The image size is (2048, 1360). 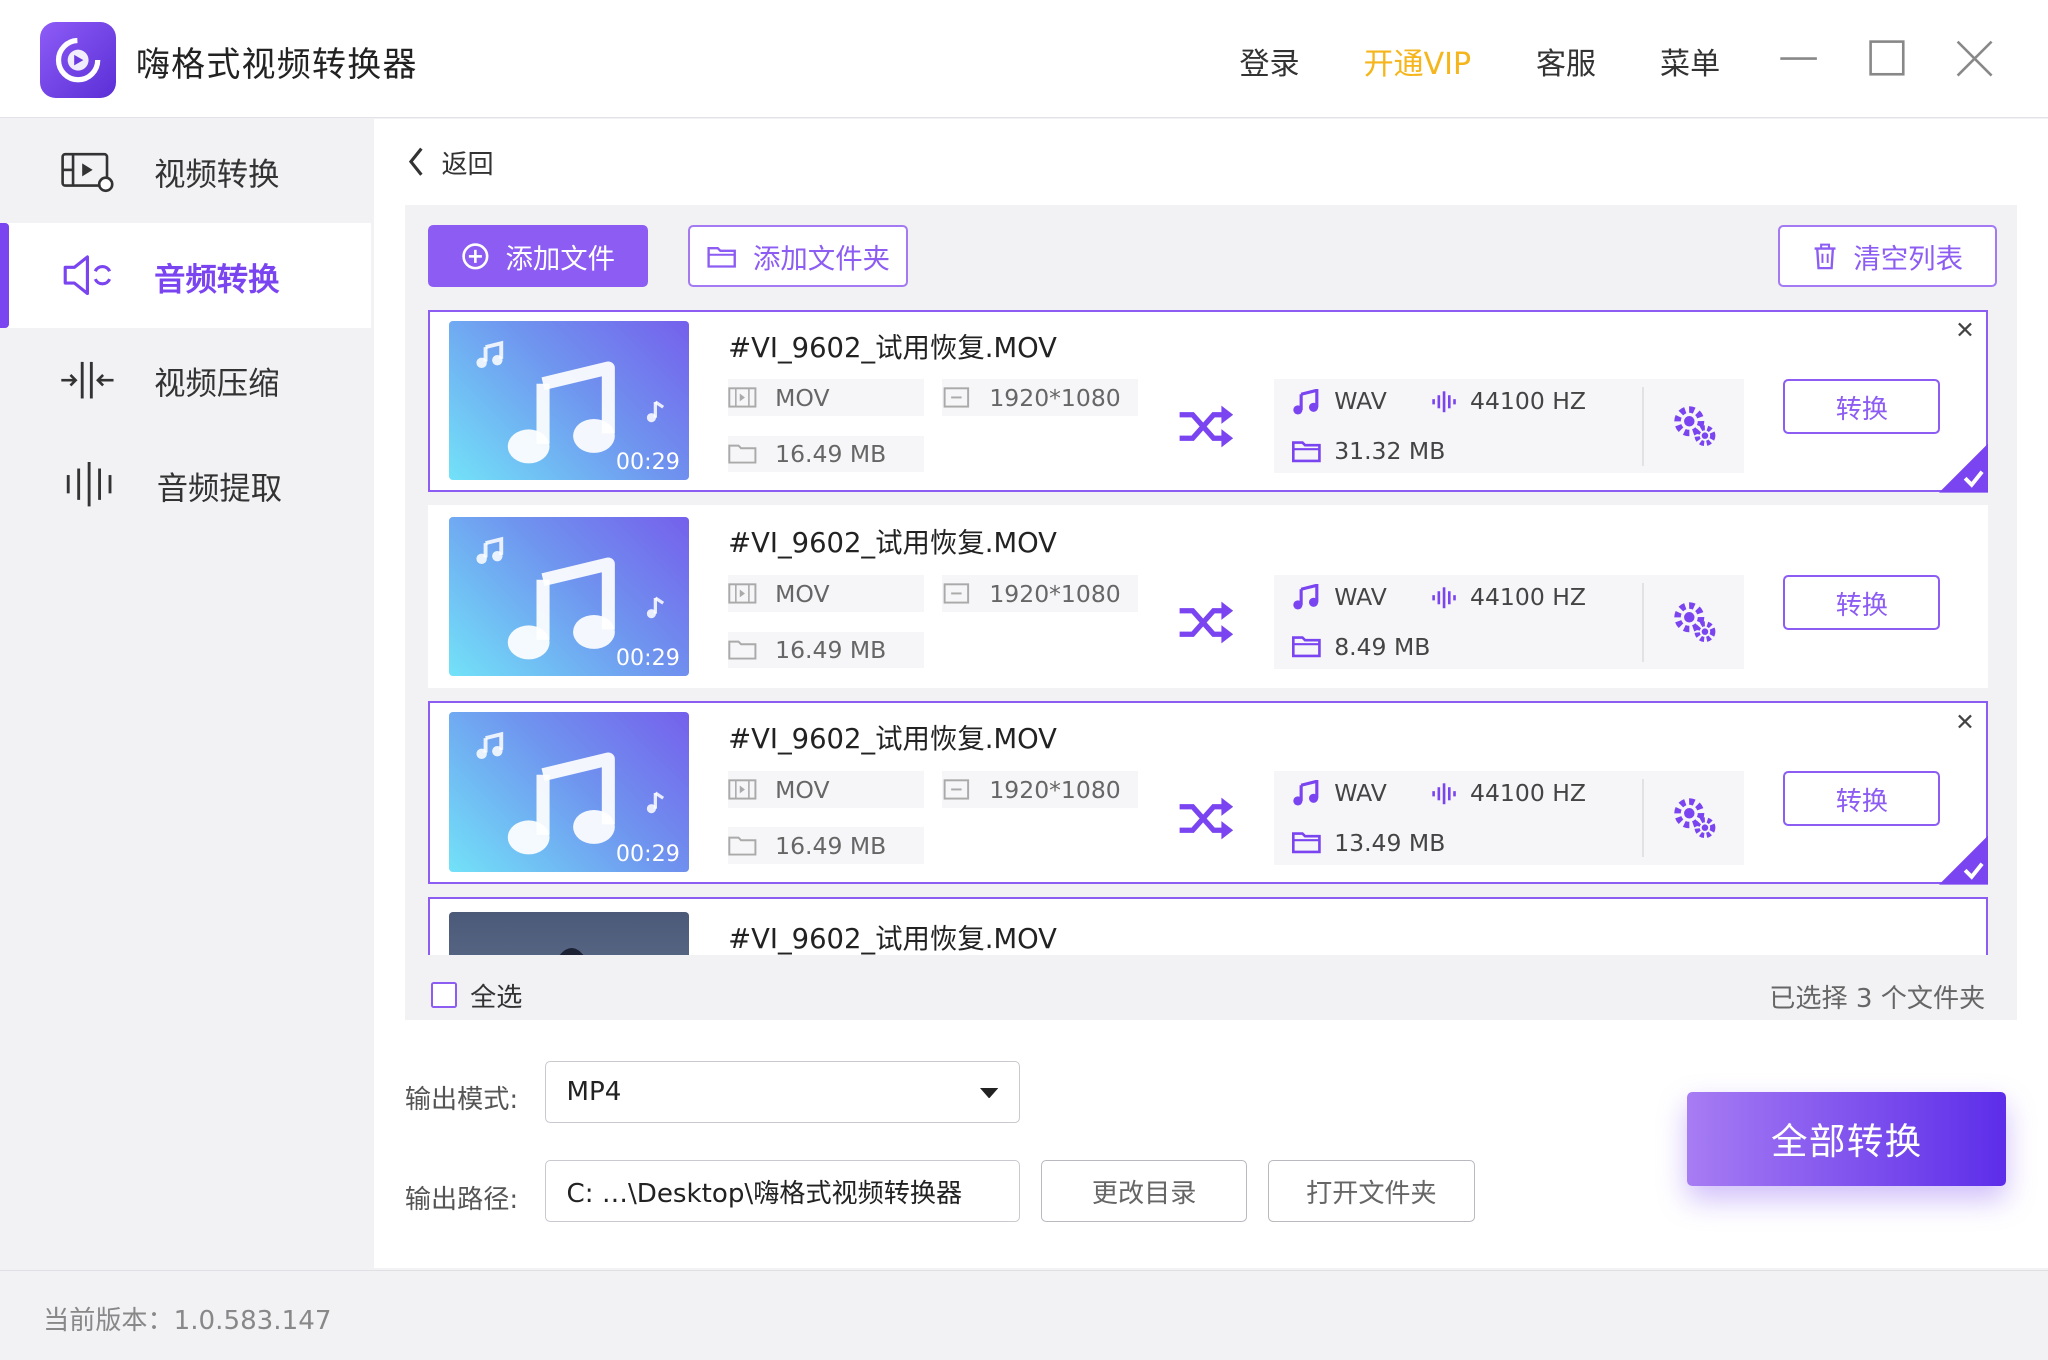 What do you see at coordinates (461, 1200) in the screenshot?
I see `output-path-label: 输出路径:` at bounding box center [461, 1200].